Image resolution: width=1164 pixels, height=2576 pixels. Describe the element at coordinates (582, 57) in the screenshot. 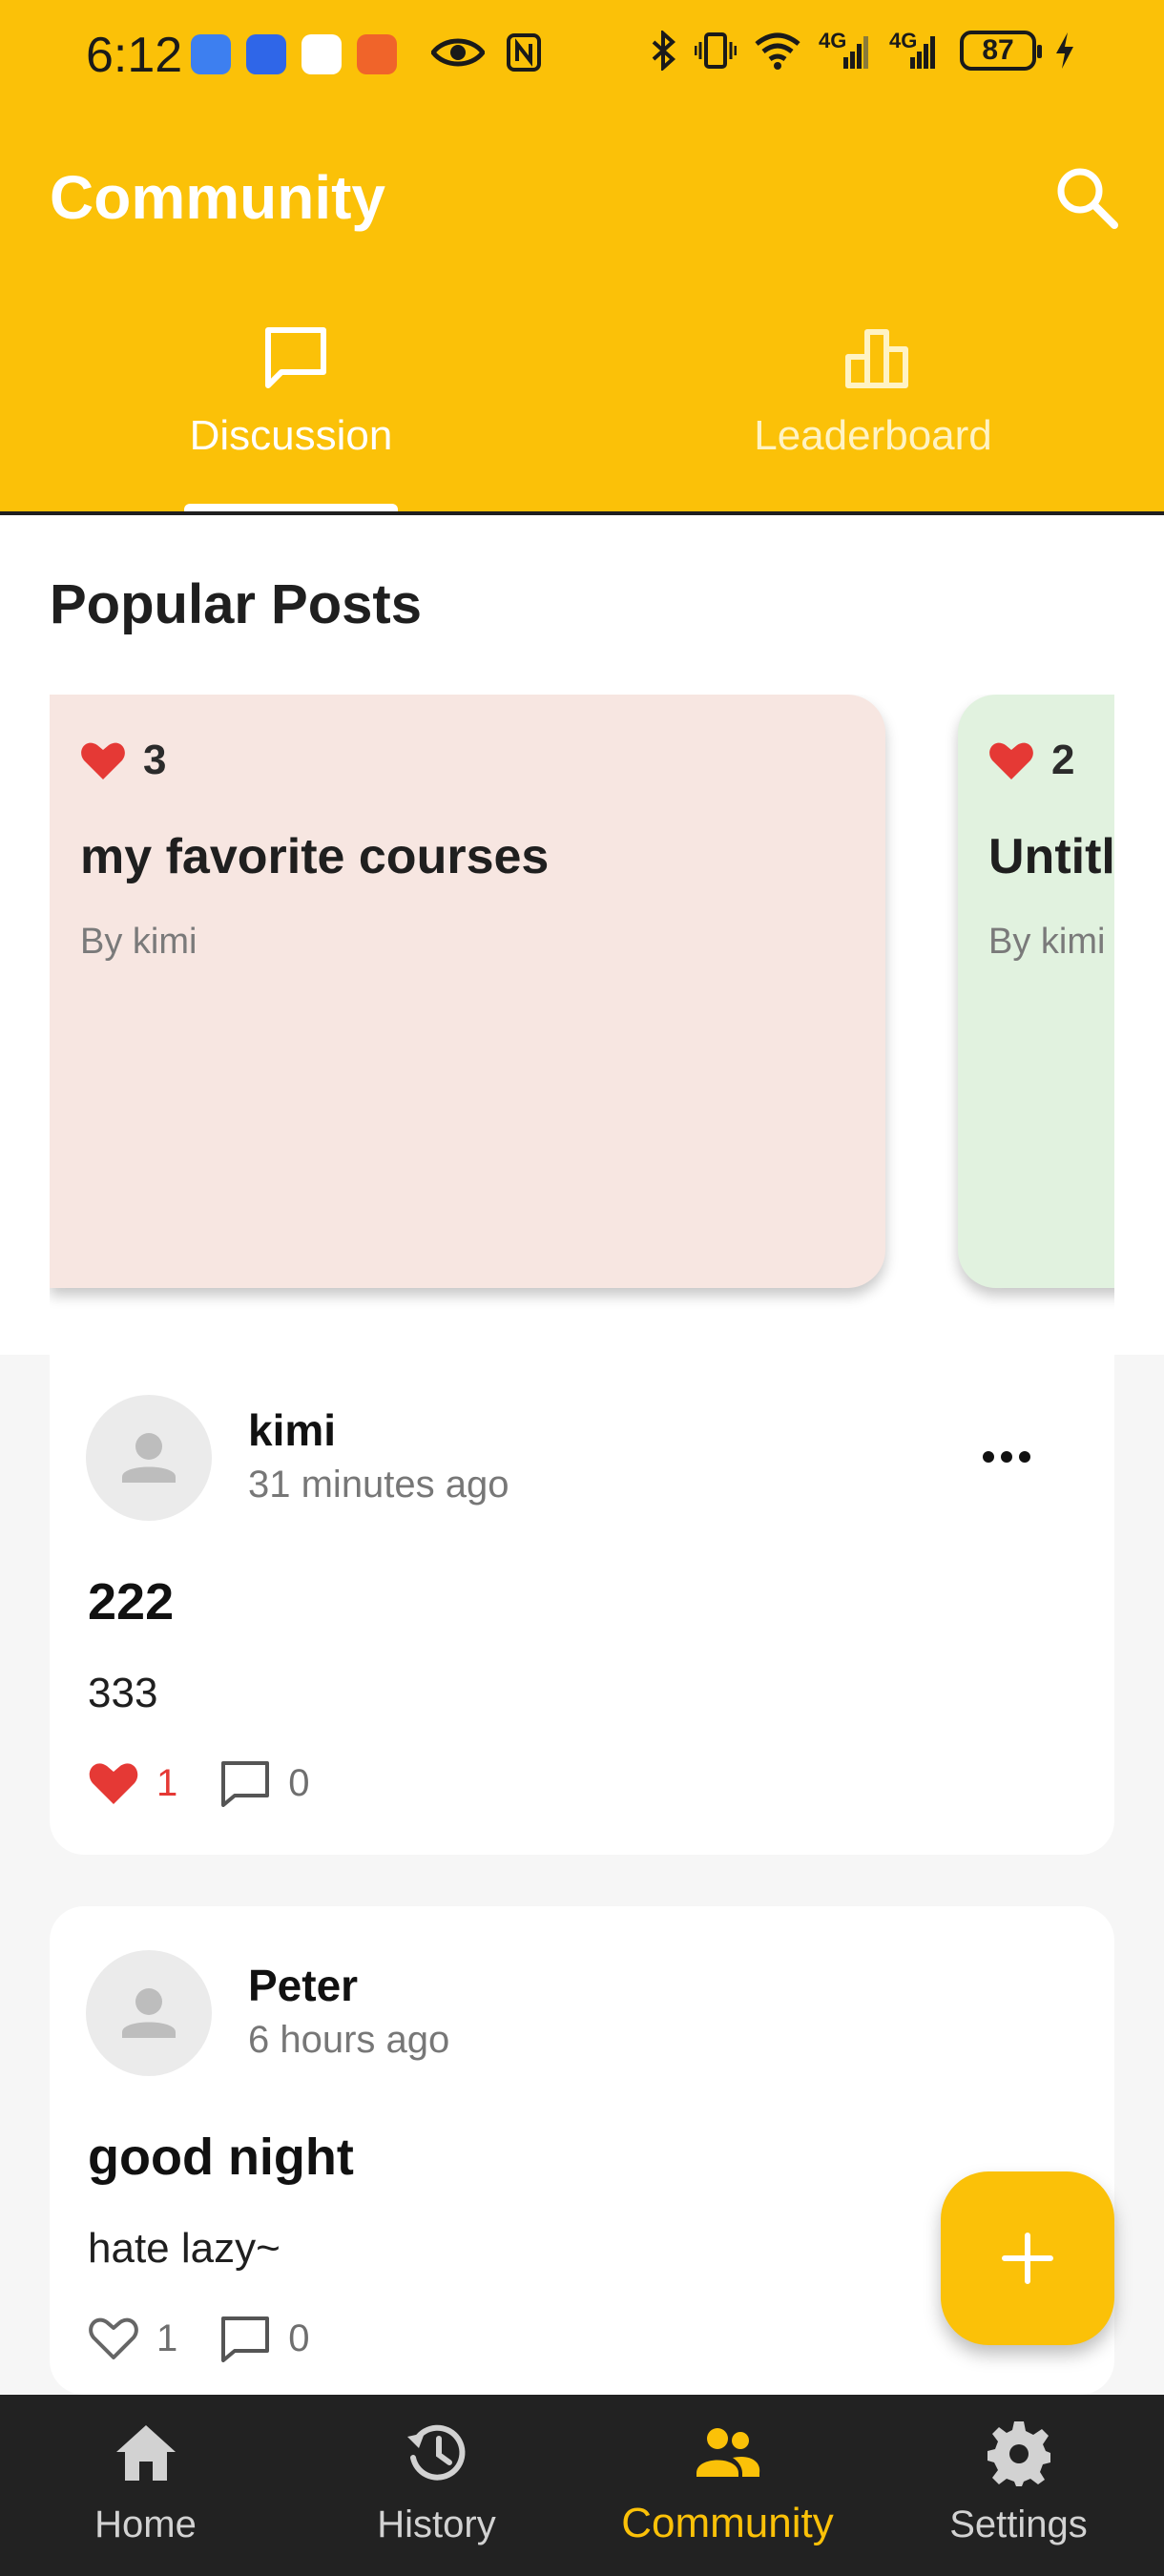

I see `status-bar: 6:12 4G 4G 87` at that location.